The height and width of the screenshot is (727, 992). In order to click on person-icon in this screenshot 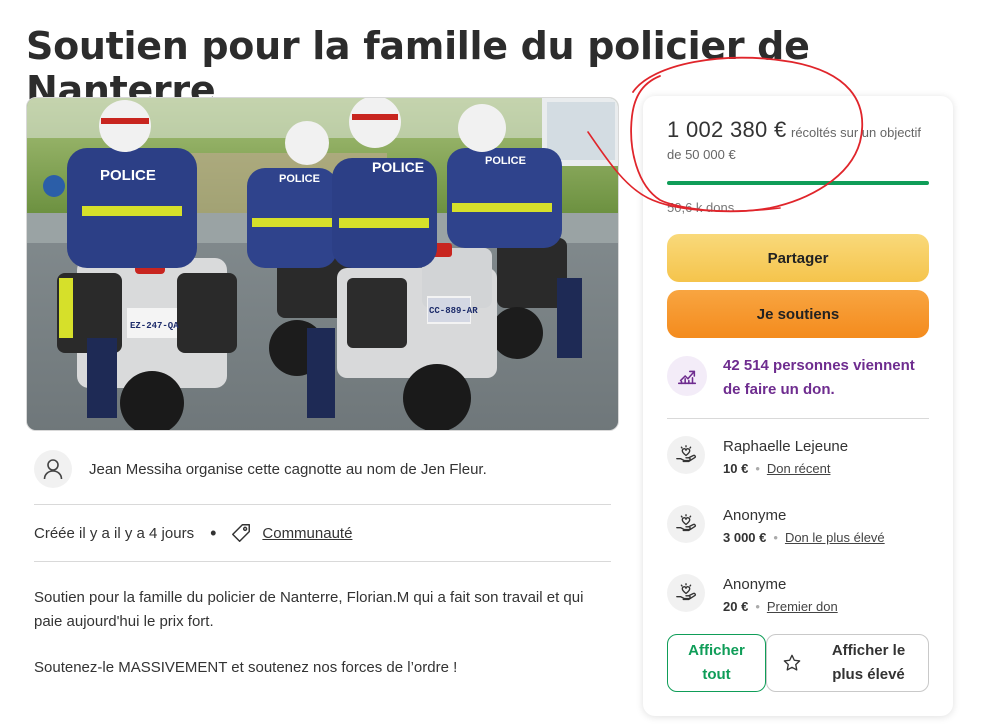, I will do `click(53, 469)`.